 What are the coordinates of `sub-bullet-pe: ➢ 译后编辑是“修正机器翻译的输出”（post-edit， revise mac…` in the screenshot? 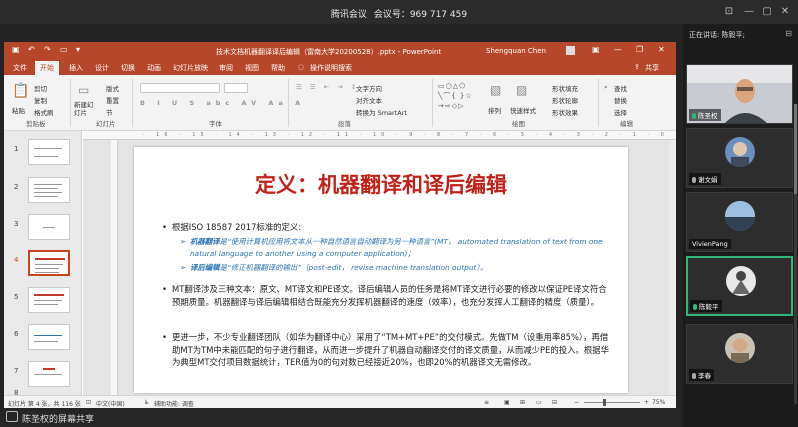 It's located at (397, 268).